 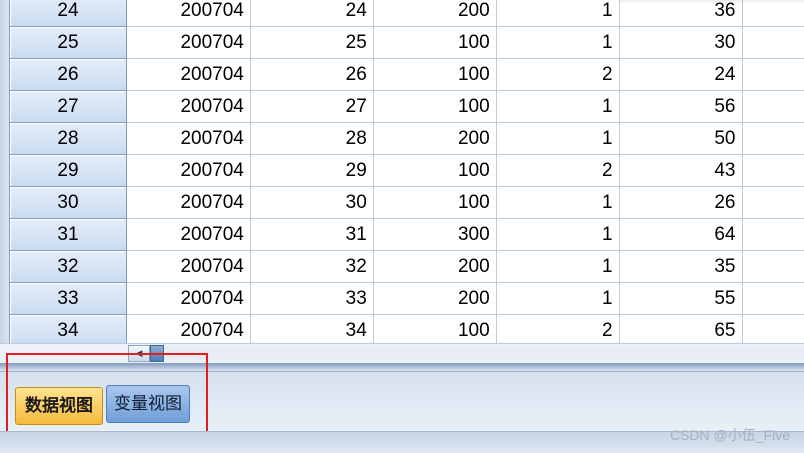 I want to click on table-cell: 64, so click(x=680, y=235).